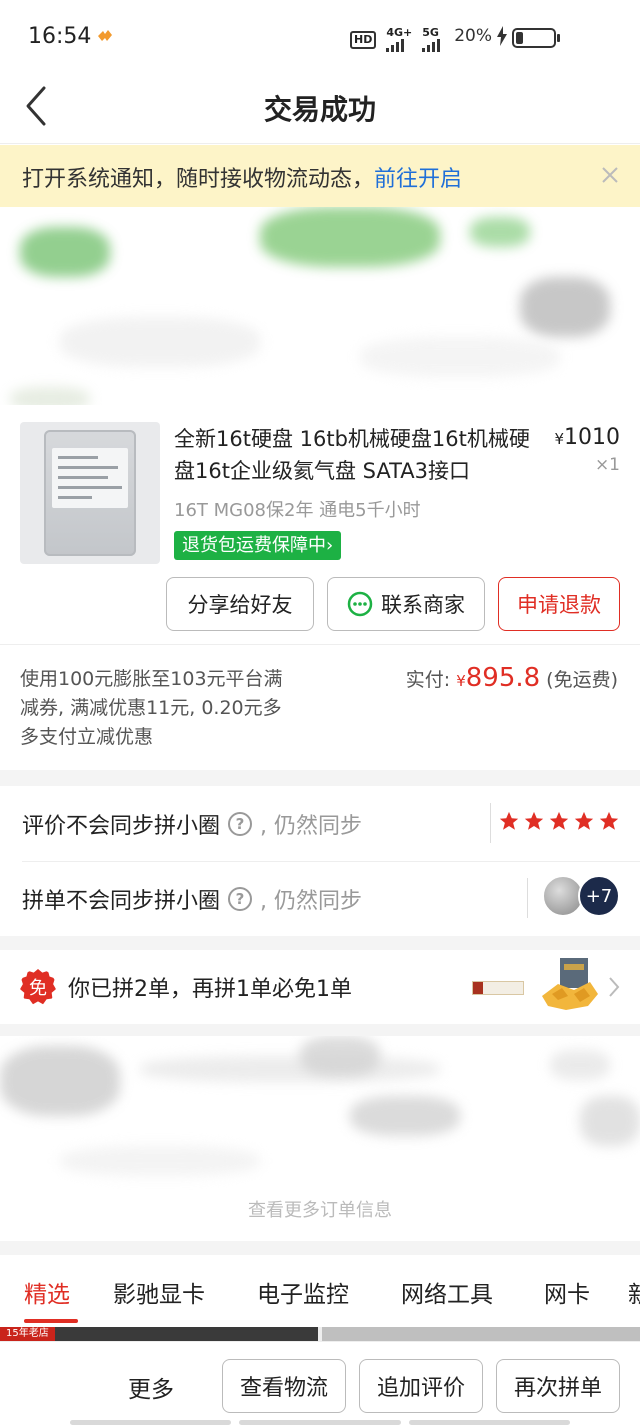 Image resolution: width=640 pixels, height=1426 pixels. I want to click on active-tab-indicator, so click(51, 1321).